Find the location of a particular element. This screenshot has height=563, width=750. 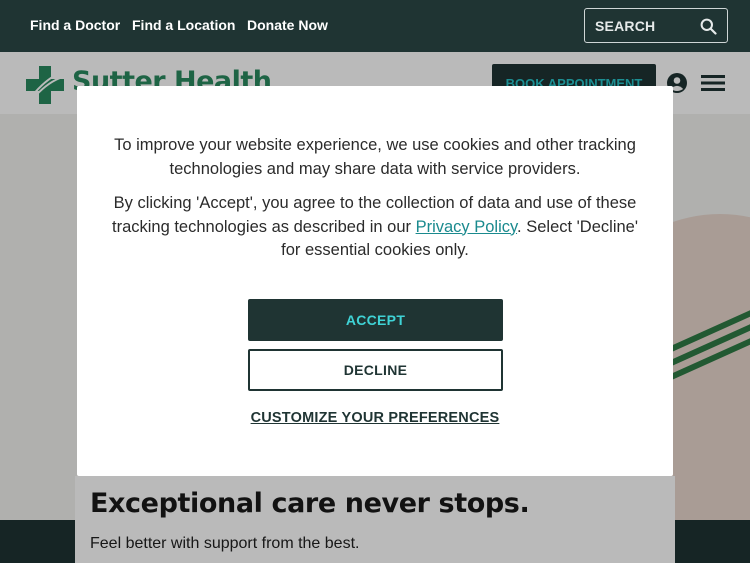

accept-button: ACCEPT is located at coordinates (375, 320).